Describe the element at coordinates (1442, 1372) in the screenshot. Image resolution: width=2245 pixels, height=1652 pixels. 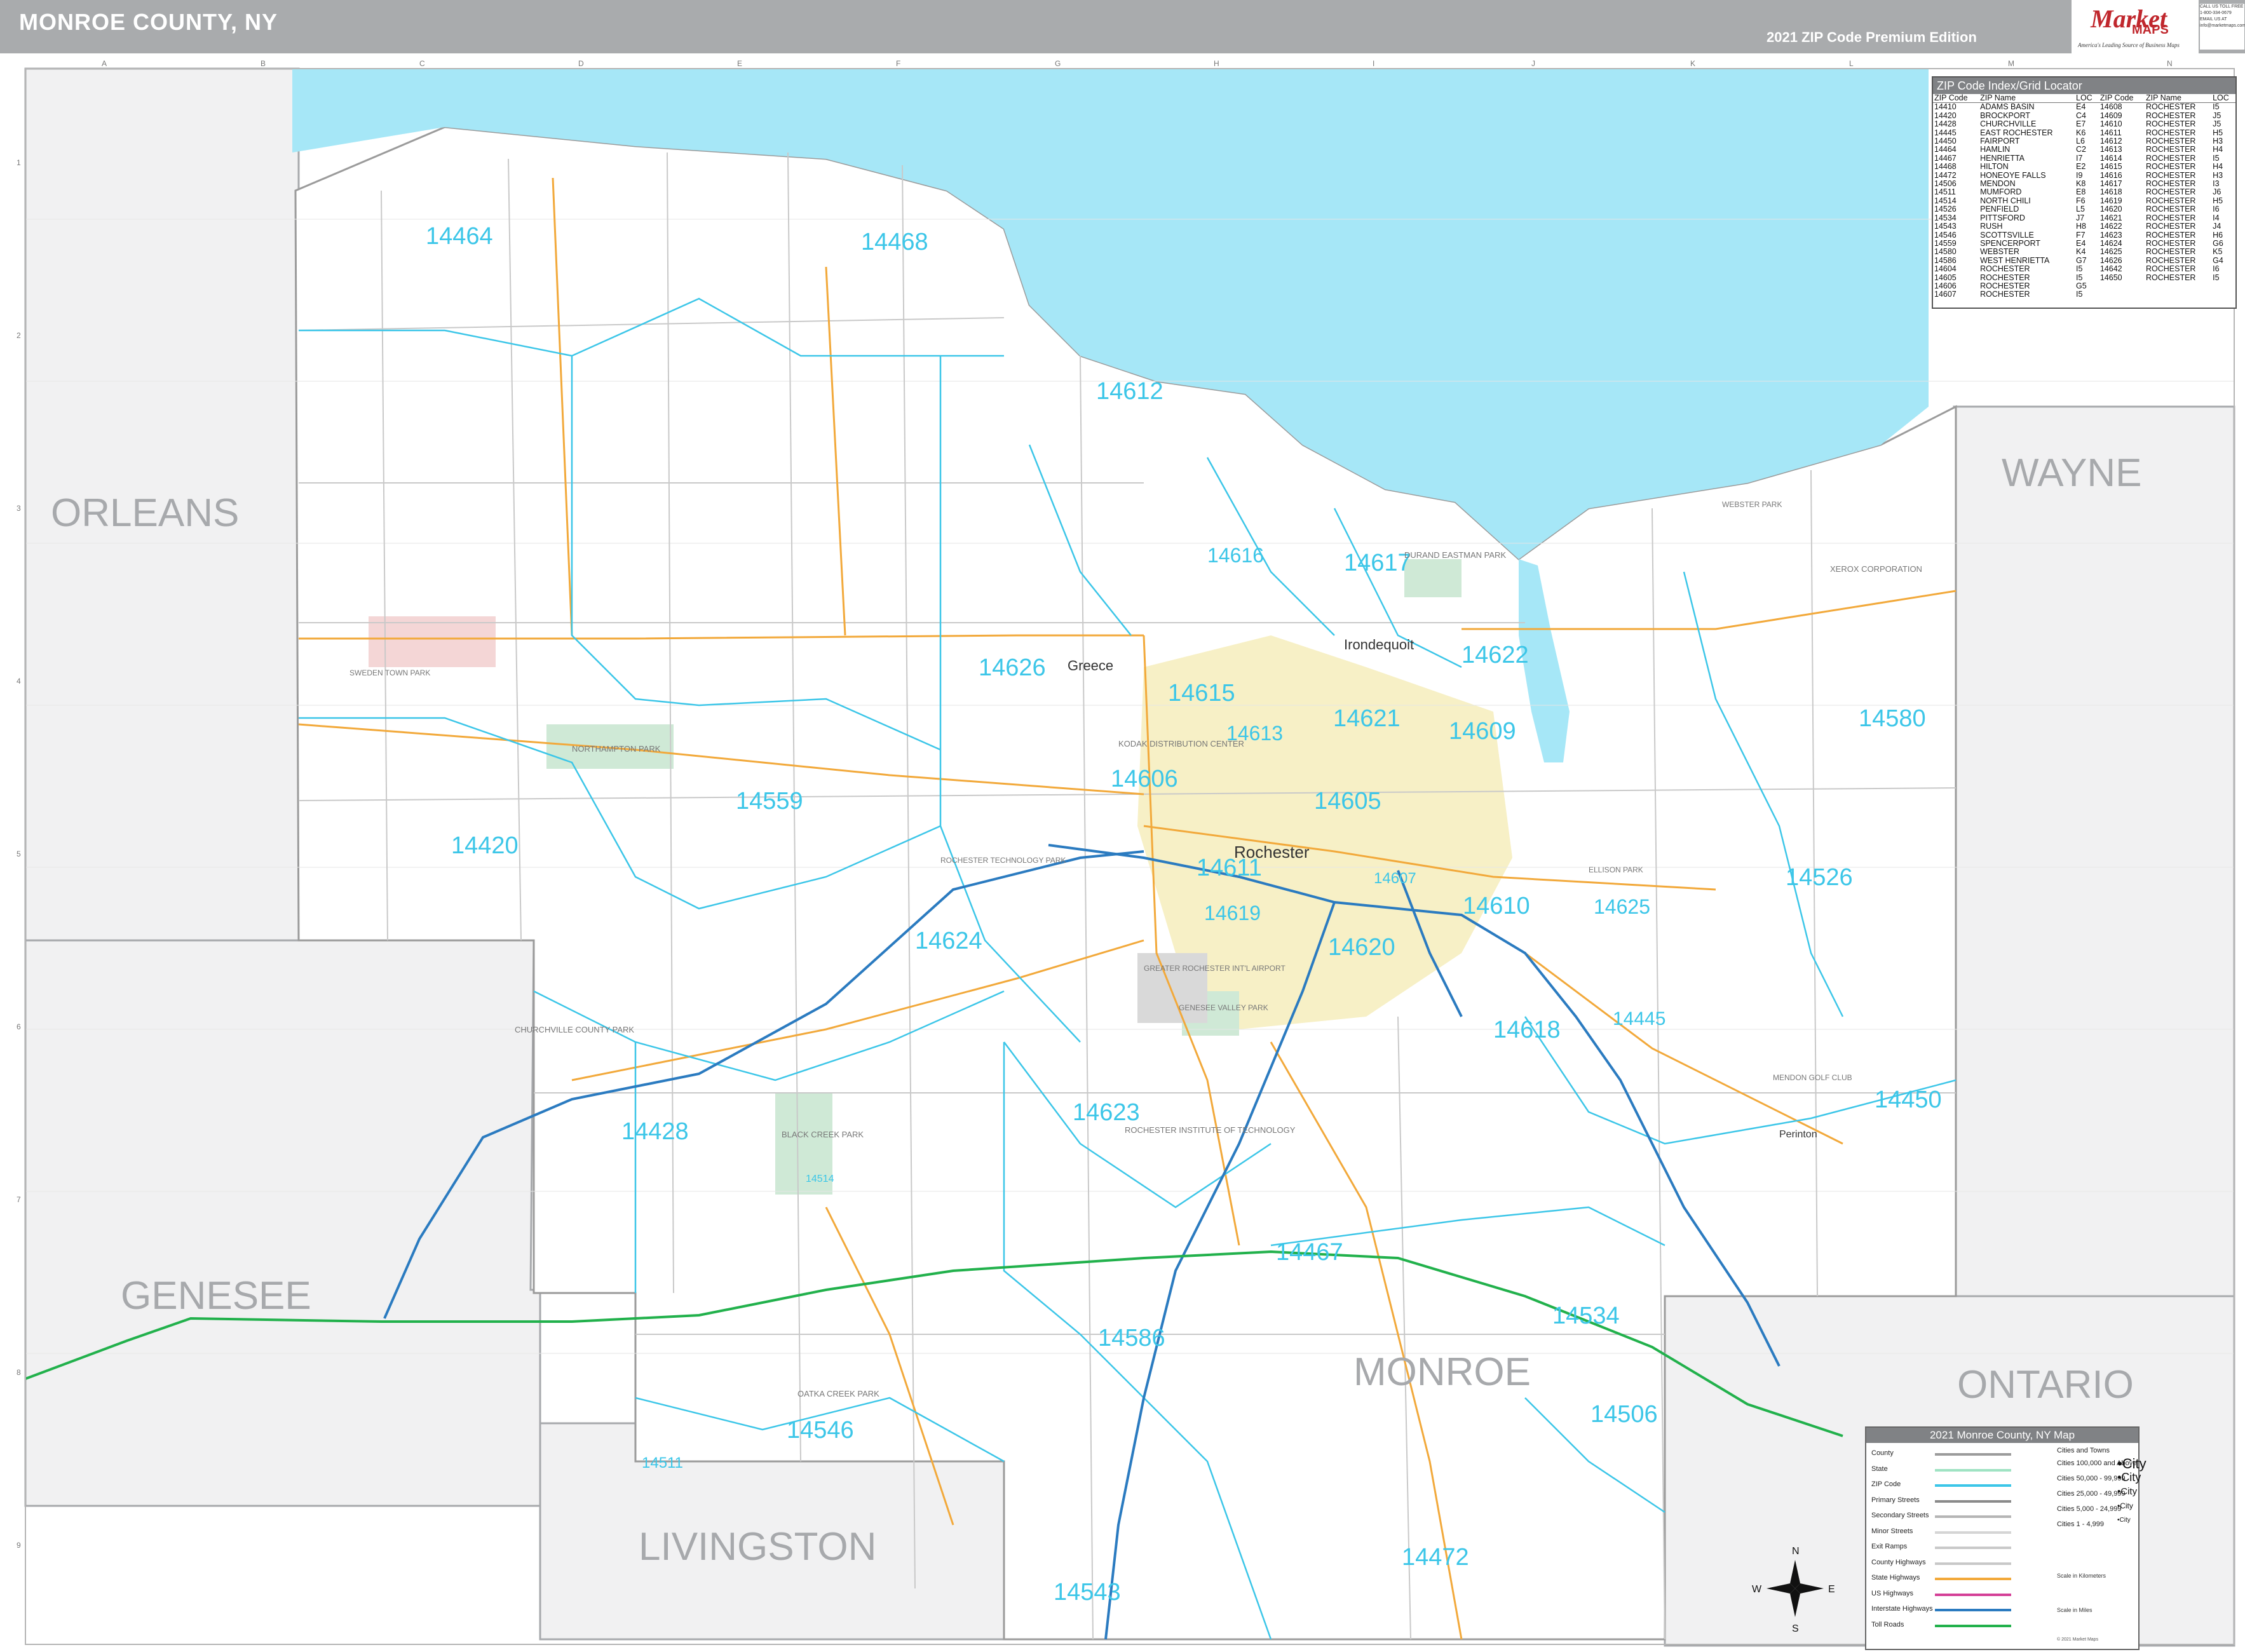
I see `county-label-monroe: MONROE` at that location.